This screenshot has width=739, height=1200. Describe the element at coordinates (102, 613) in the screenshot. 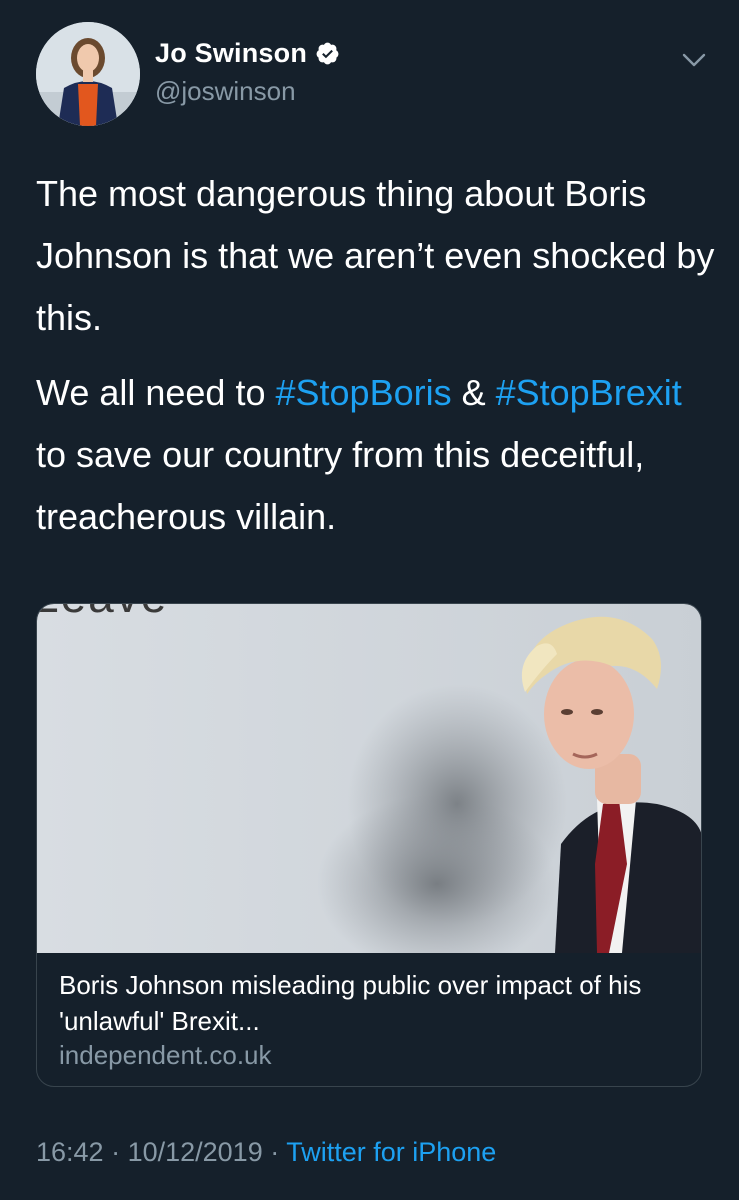

I see `image-sign-text: Leave` at that location.